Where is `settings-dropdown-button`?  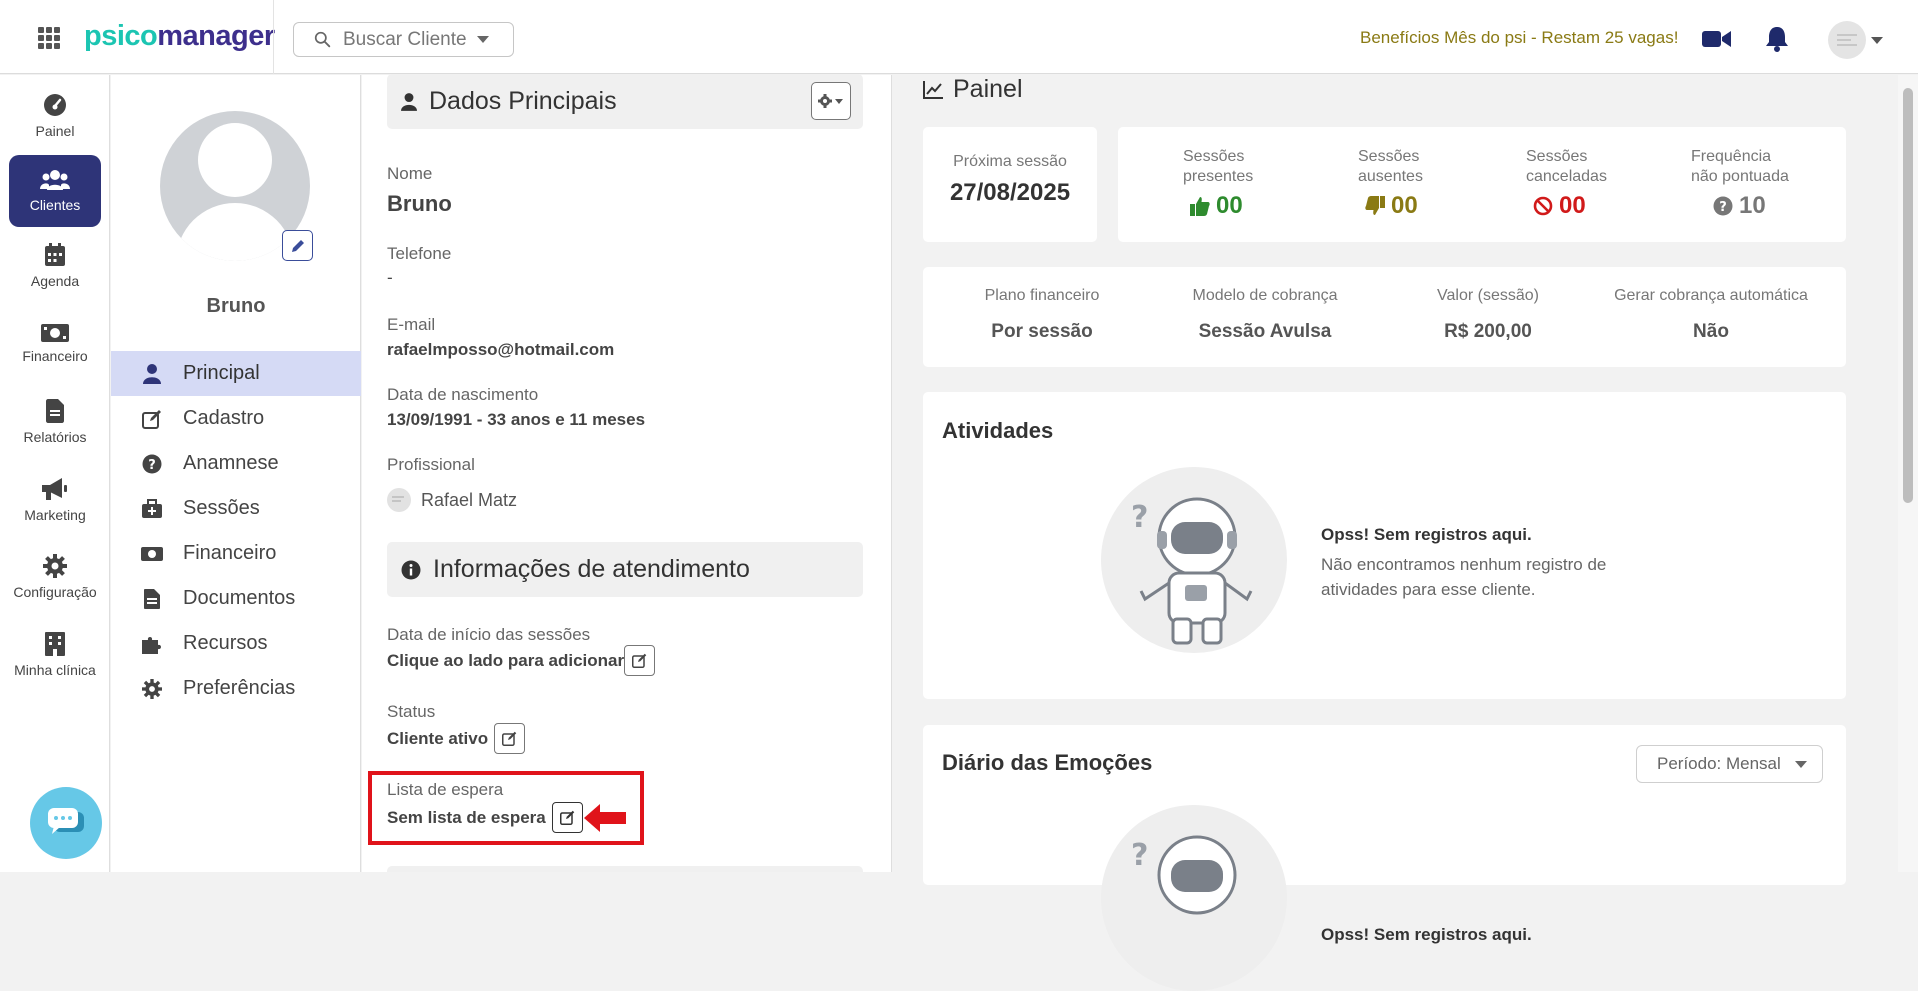
settings-dropdown-button is located at coordinates (831, 101).